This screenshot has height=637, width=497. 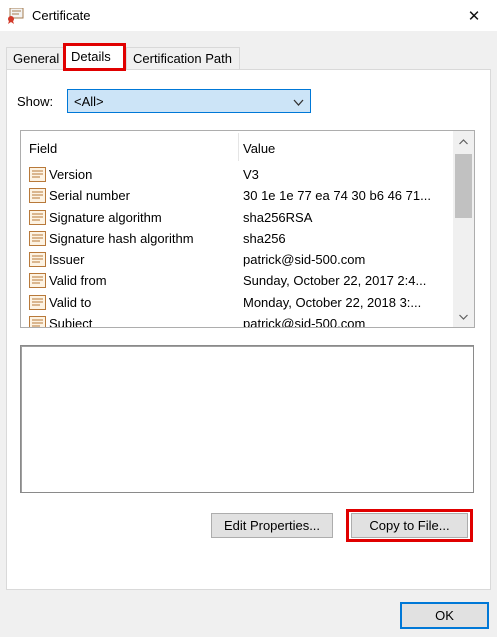 I want to click on row-field: Valid to, so click(x=70, y=302).